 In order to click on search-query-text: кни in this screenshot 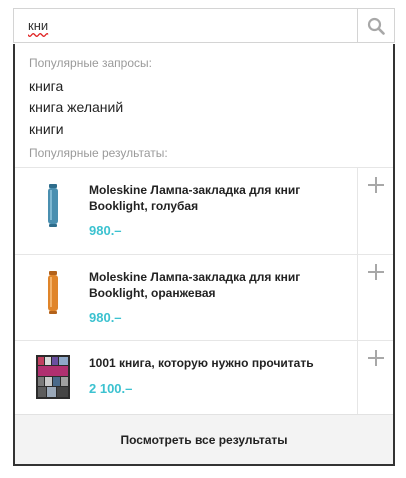, I will do `click(38, 25)`.